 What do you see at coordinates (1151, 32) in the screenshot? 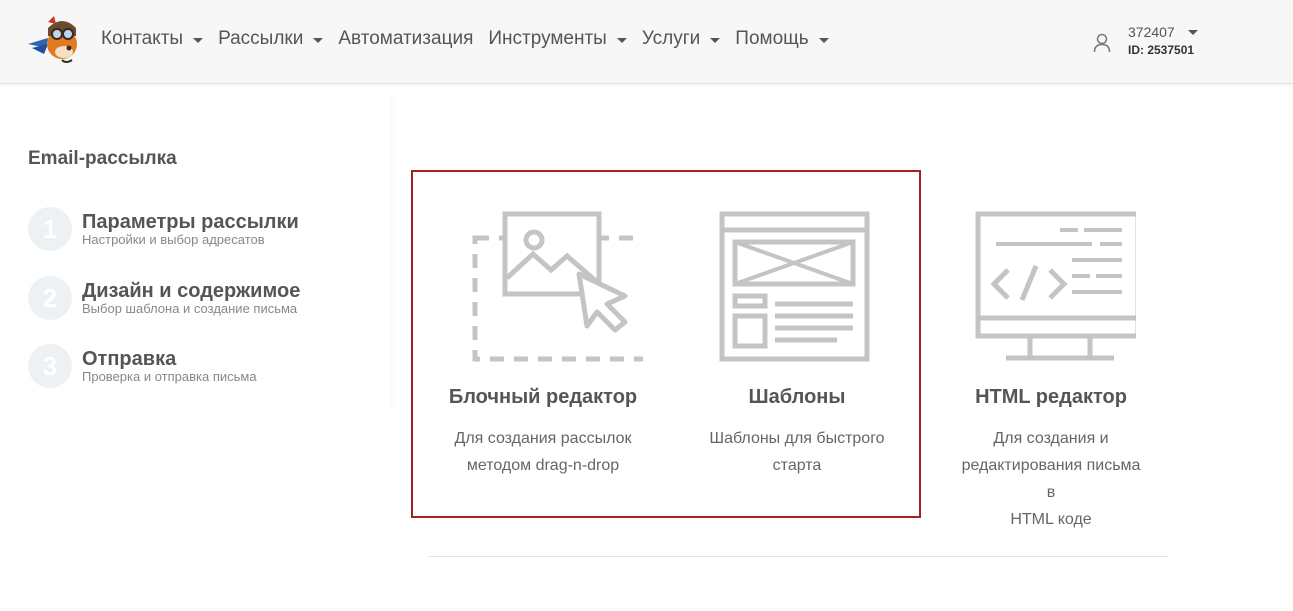
I see `account-number-label: 372407` at bounding box center [1151, 32].